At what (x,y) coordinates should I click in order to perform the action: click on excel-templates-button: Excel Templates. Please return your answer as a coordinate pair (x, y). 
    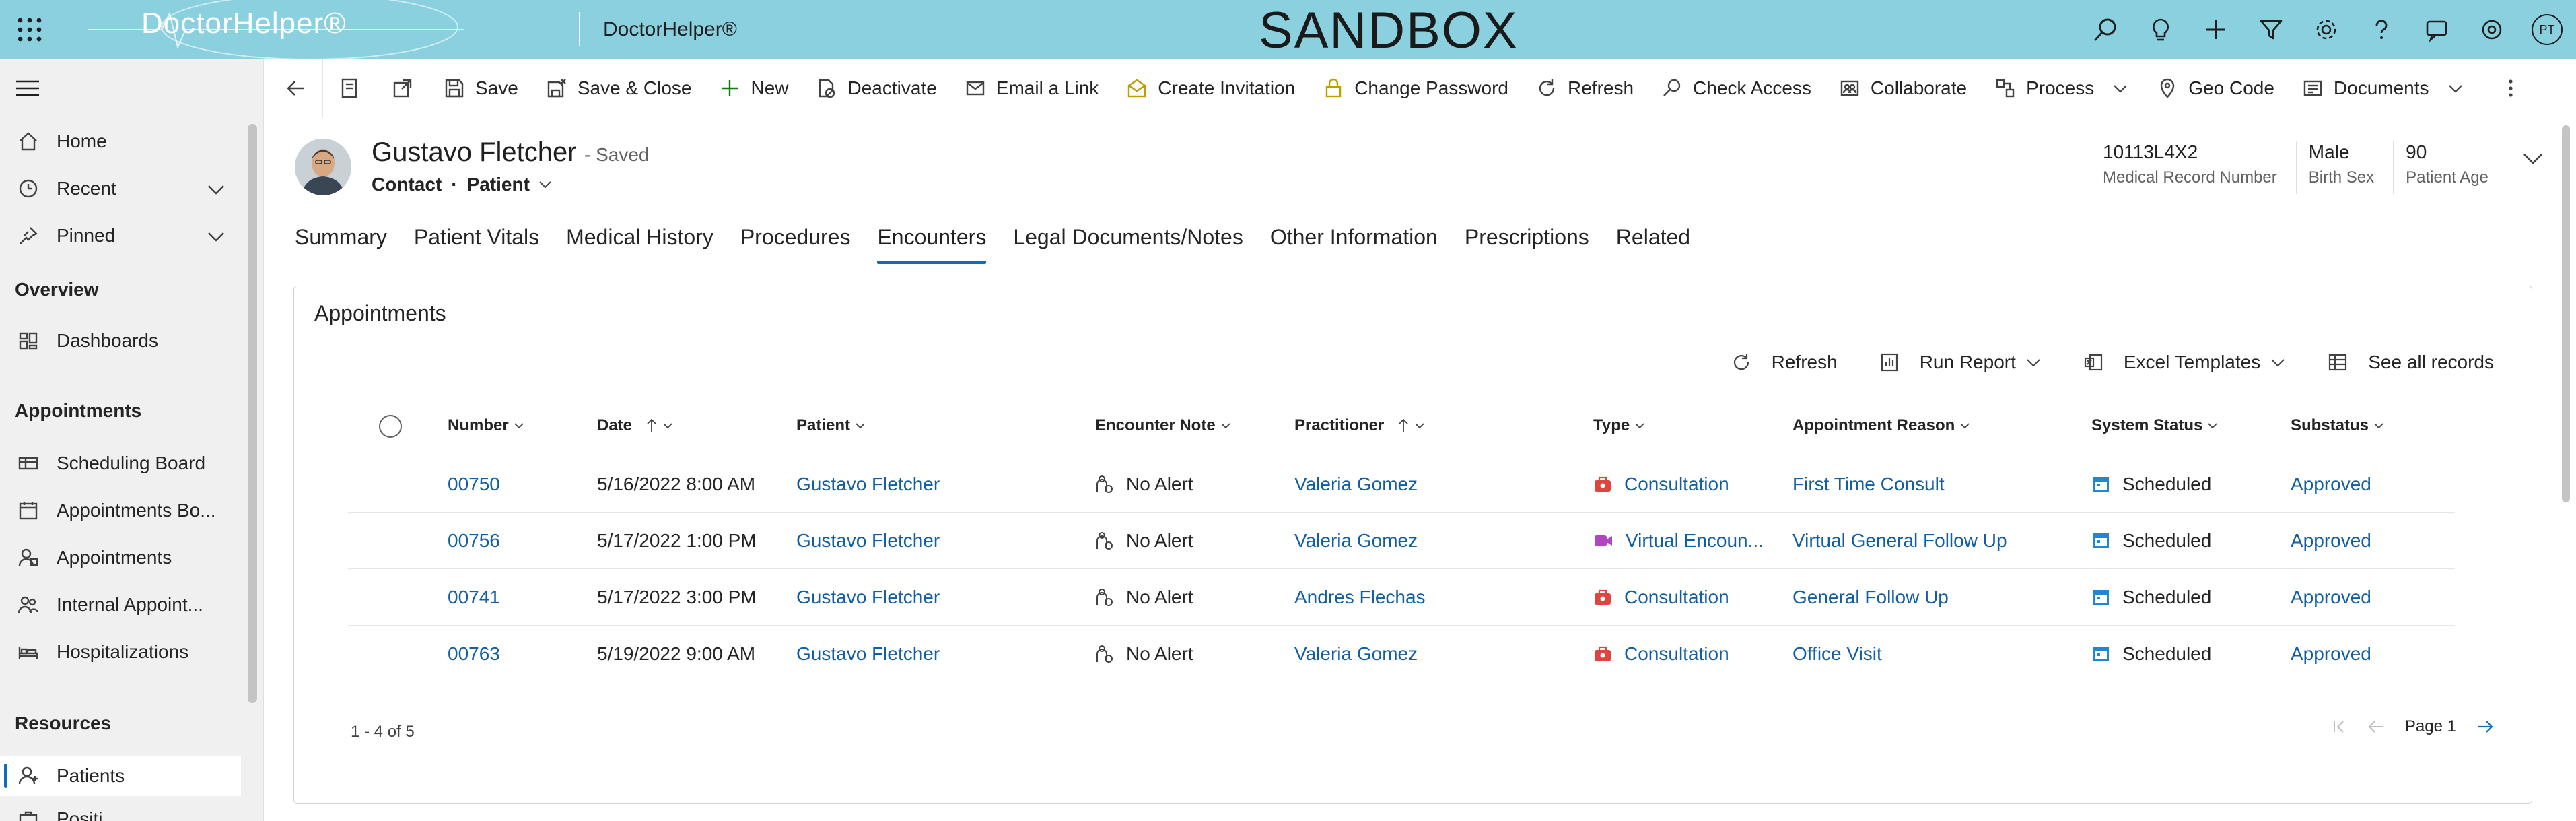
    Looking at the image, I should click on (2184, 362).